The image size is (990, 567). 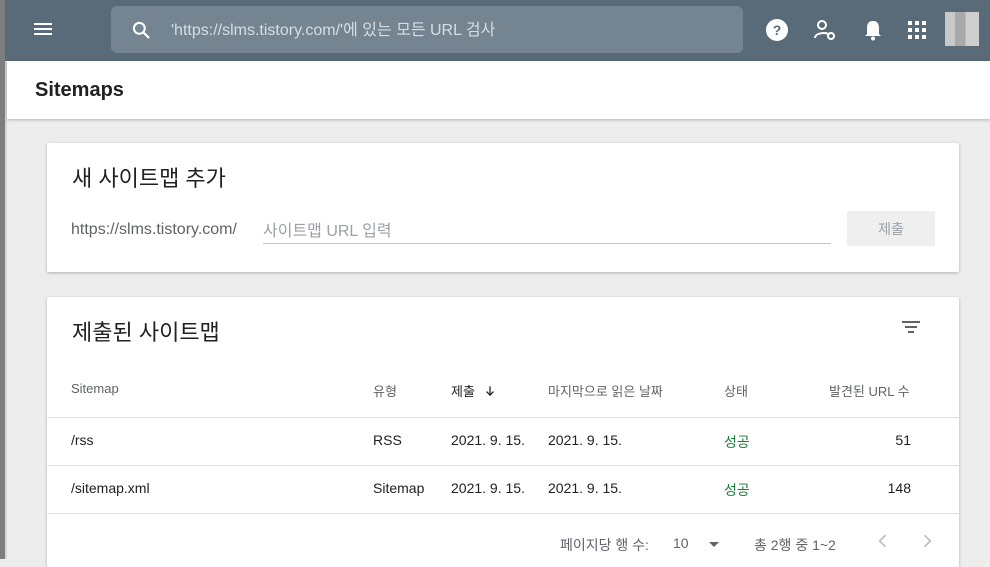 What do you see at coordinates (110, 488) in the screenshot?
I see `sitemap-path-cell: /sitemap.xml` at bounding box center [110, 488].